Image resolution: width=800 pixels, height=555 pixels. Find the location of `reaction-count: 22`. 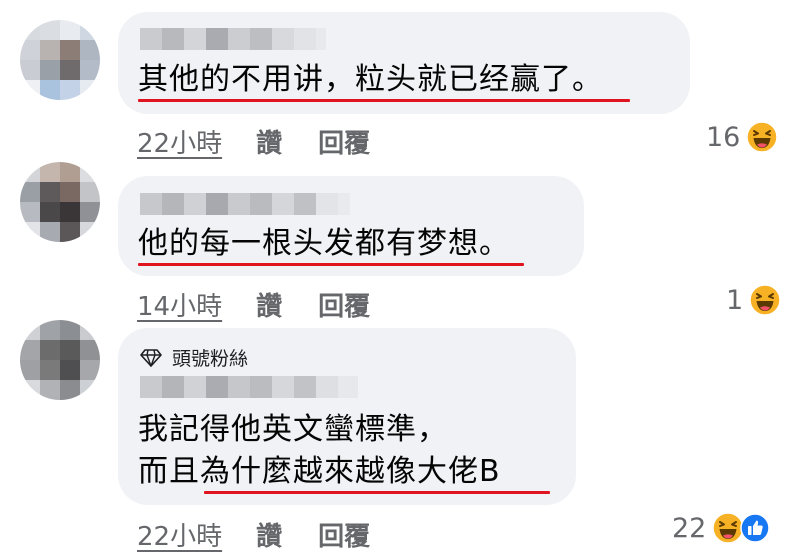

reaction-count: 22 is located at coordinates (689, 528).